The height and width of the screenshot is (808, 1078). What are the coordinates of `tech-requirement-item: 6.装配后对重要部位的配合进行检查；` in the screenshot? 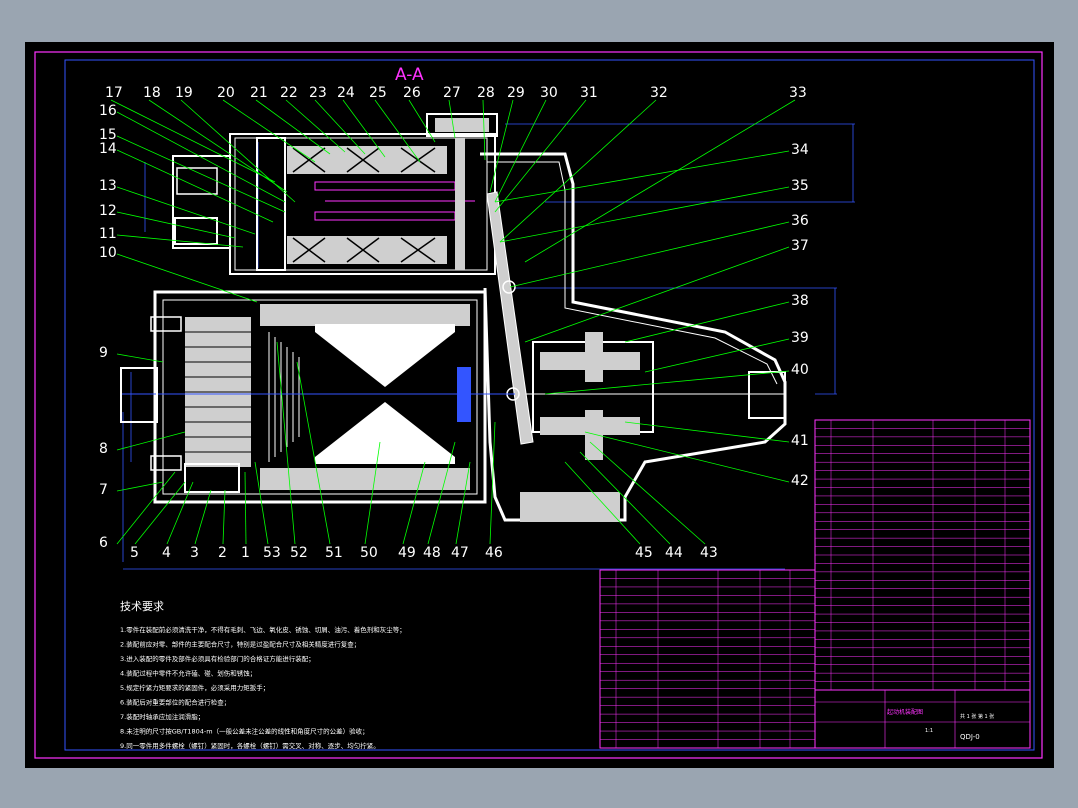 It's located at (175, 702).